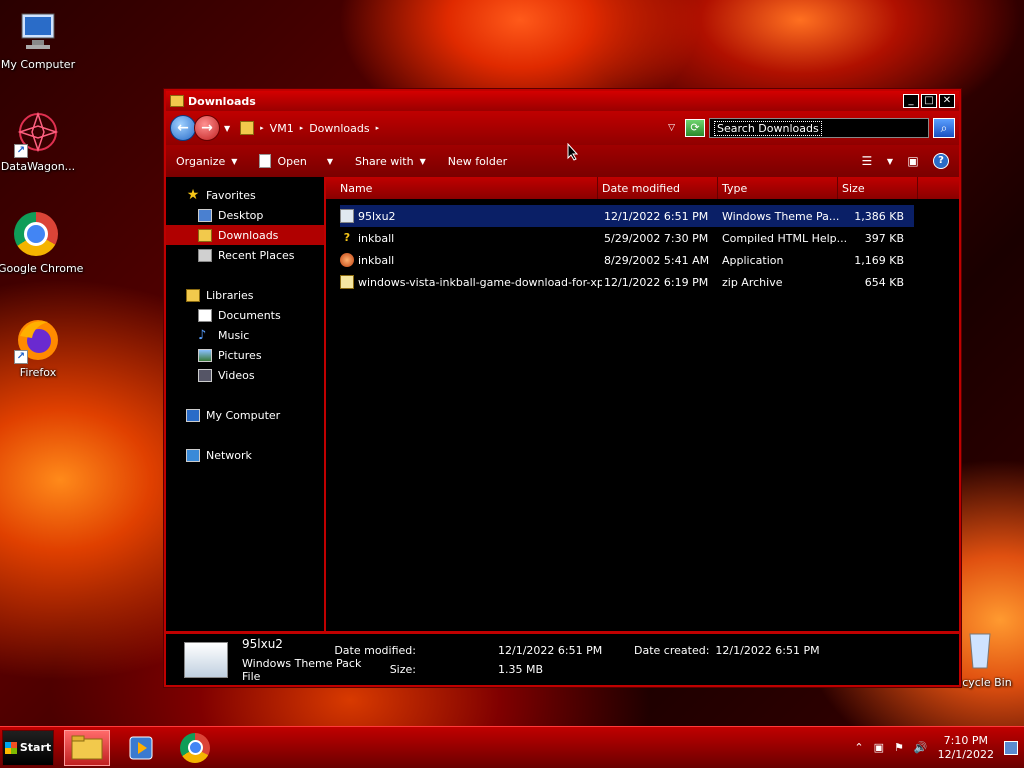  Describe the element at coordinates (768, 128) in the screenshot. I see `search-placeholder: Search Downloads` at that location.